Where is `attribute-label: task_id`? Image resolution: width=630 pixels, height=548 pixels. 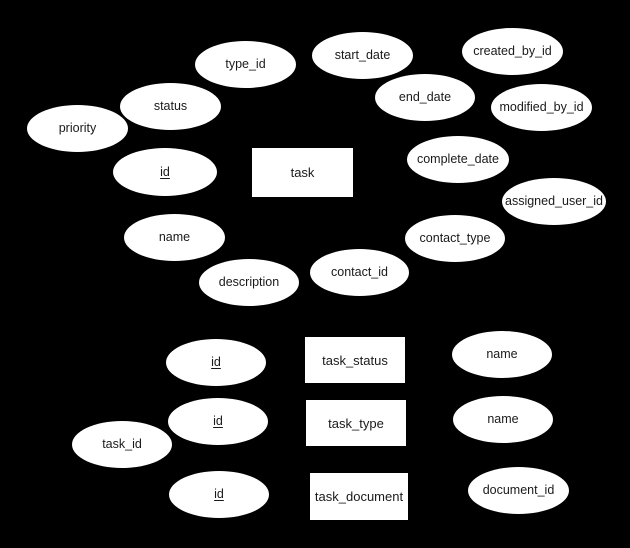 attribute-label: task_id is located at coordinates (122, 444).